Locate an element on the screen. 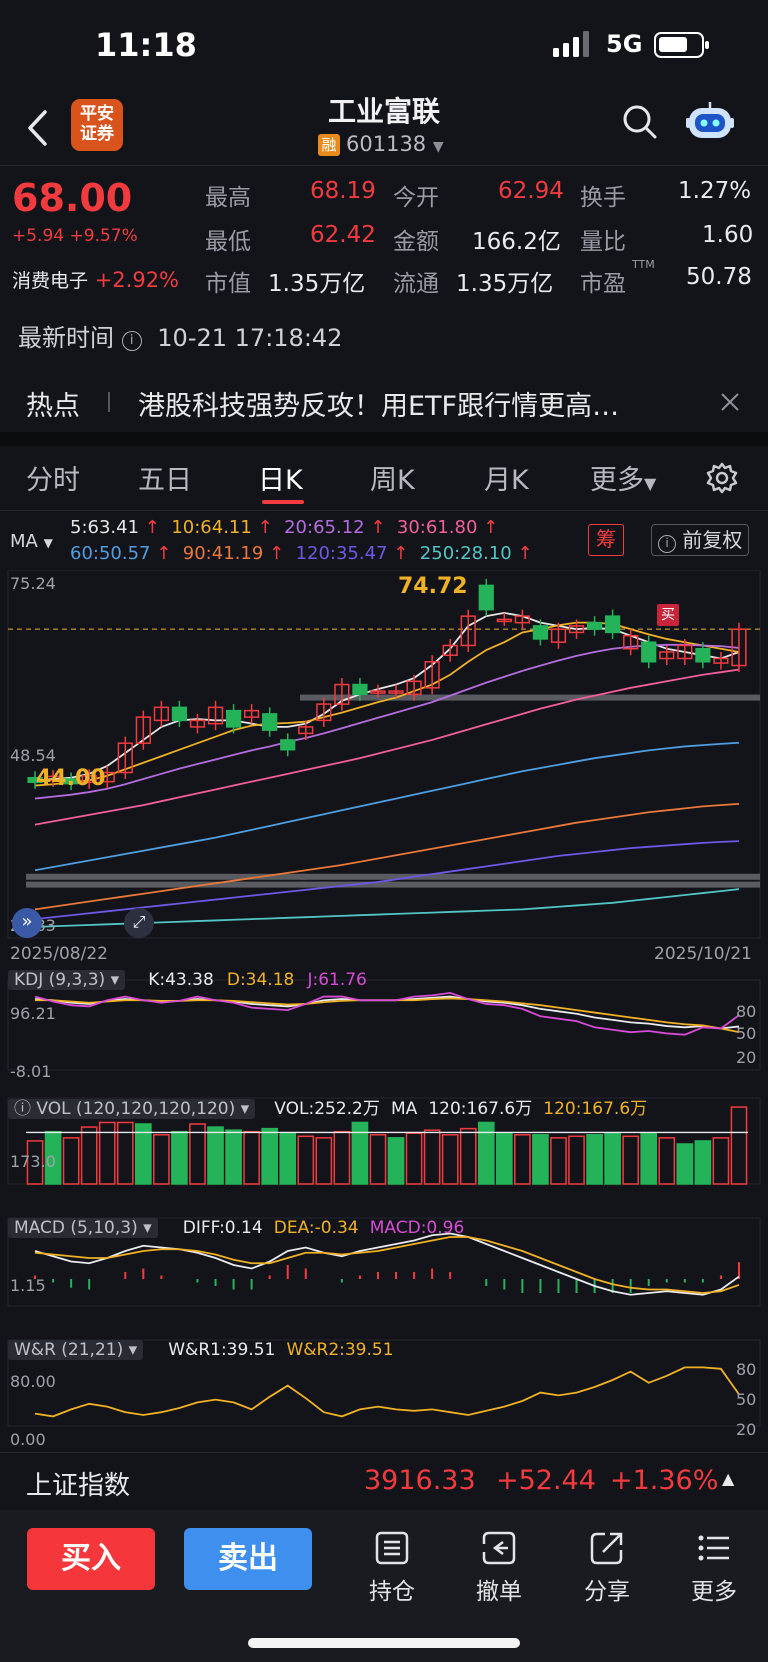  tab-five-day: 五日 is located at coordinates (165, 477).